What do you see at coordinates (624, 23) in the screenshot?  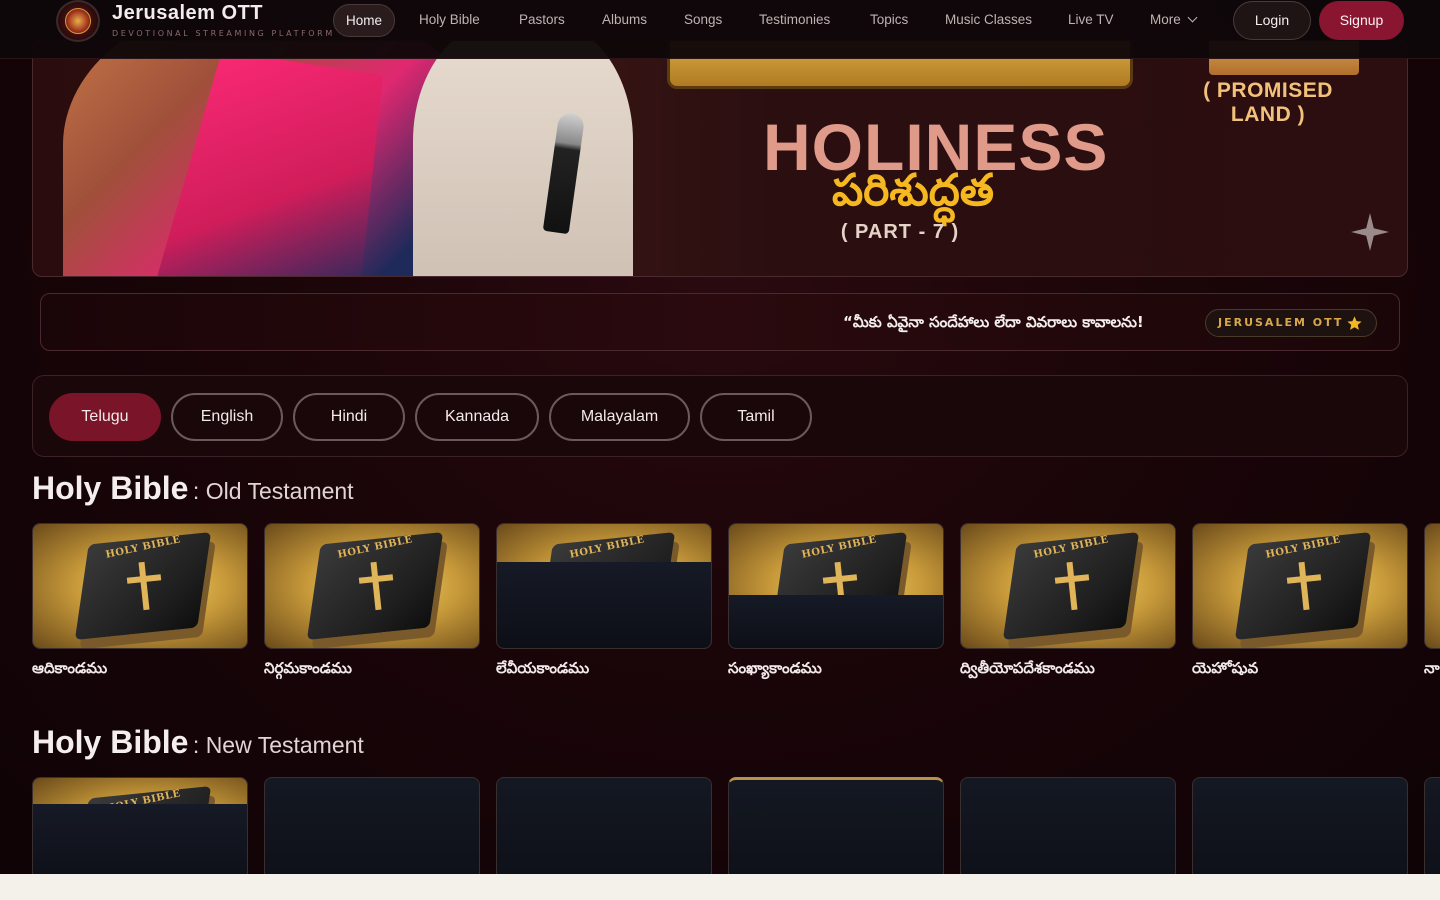 I see `nav-albums: Albums` at bounding box center [624, 23].